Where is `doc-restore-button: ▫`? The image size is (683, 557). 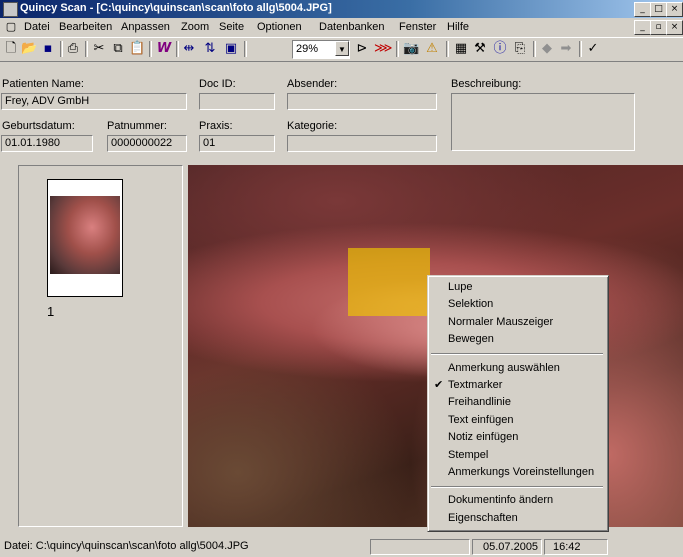
doc-restore-button: ▫ is located at coordinates (658, 27).